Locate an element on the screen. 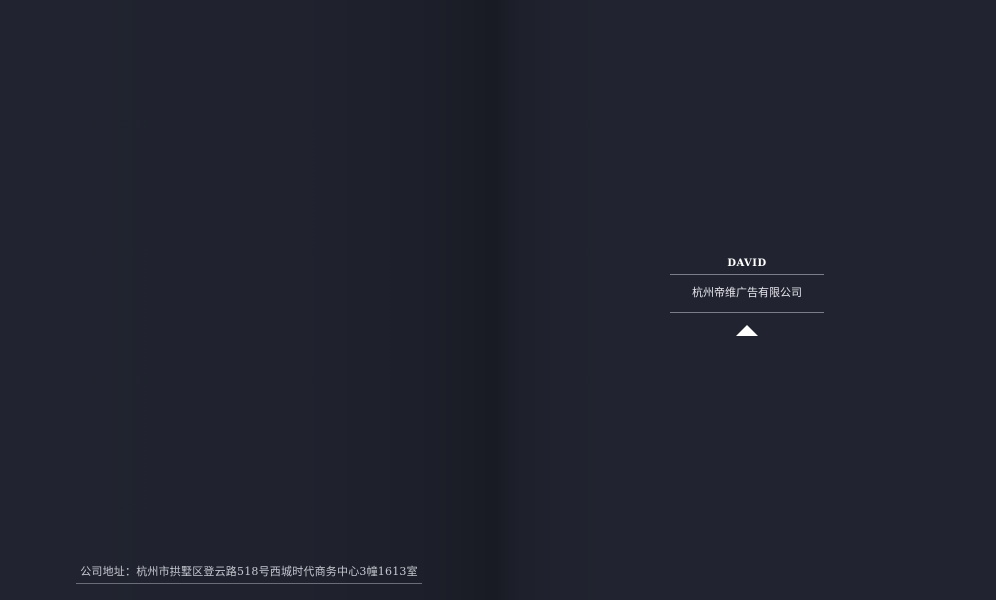  triangle-wrapper is located at coordinates (747, 326).